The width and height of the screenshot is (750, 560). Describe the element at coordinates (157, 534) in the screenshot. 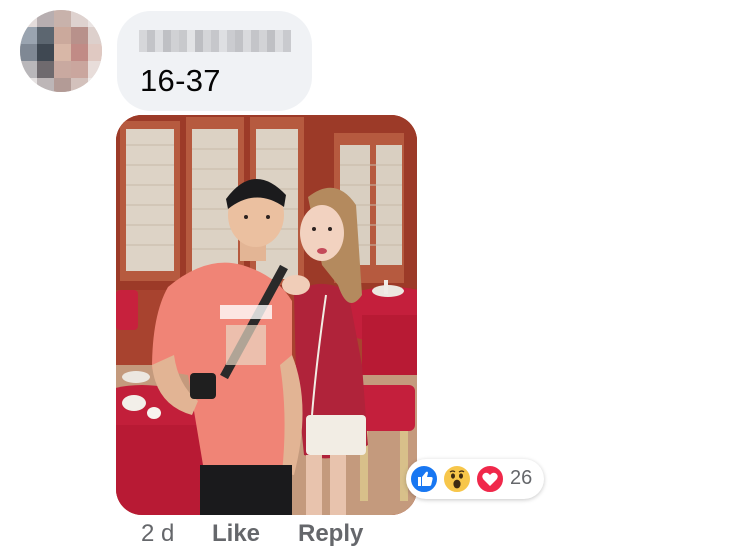

I see `comment-timestamp: 2 d` at that location.